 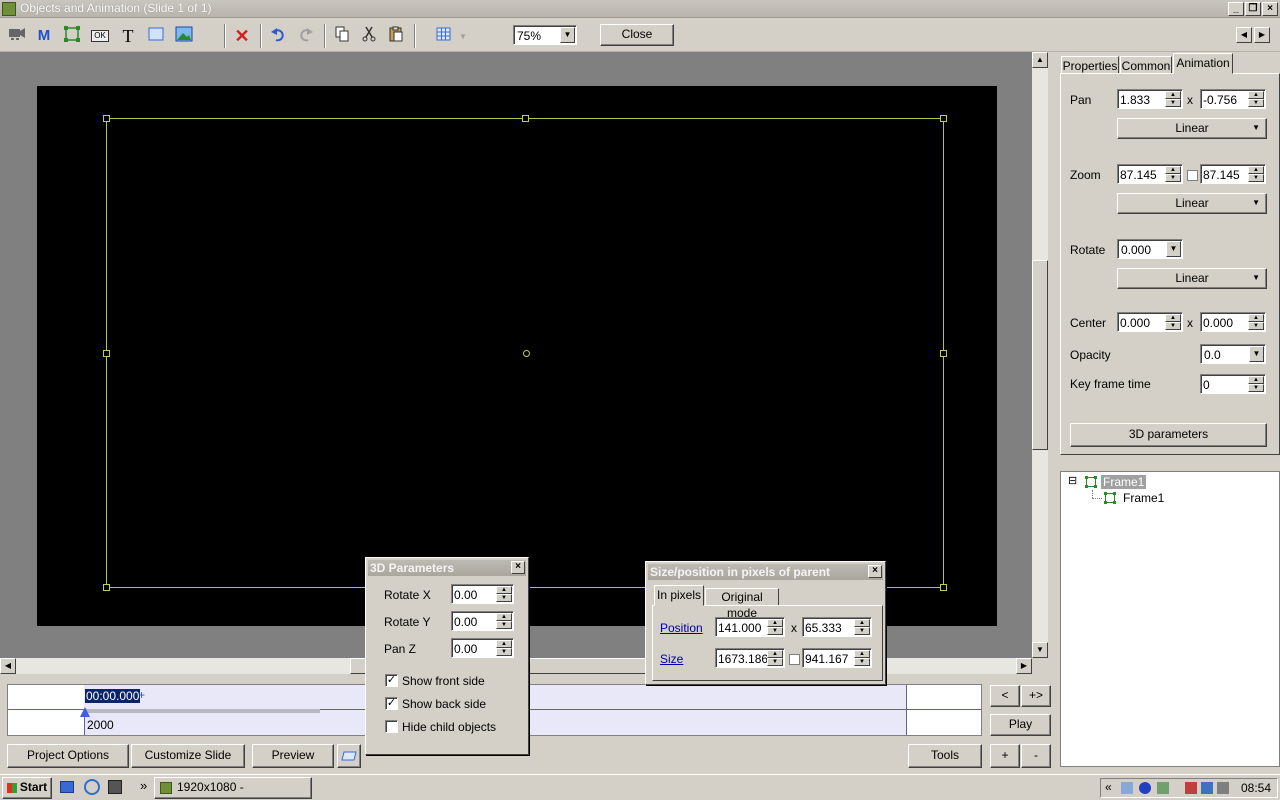 What do you see at coordinates (391, 726) in the screenshot?
I see `hide-child-checkbox` at bounding box center [391, 726].